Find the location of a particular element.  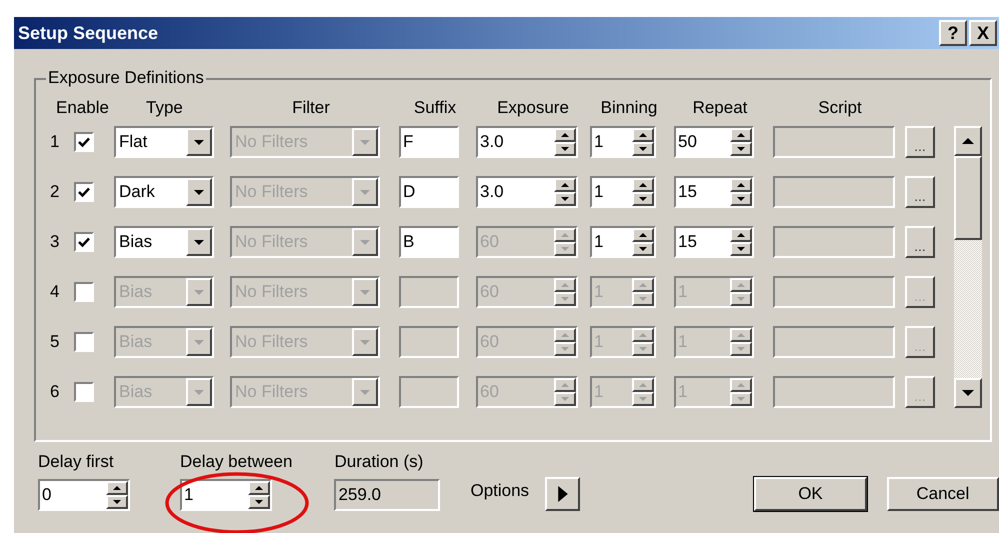

ok-button: OK is located at coordinates (810, 494).